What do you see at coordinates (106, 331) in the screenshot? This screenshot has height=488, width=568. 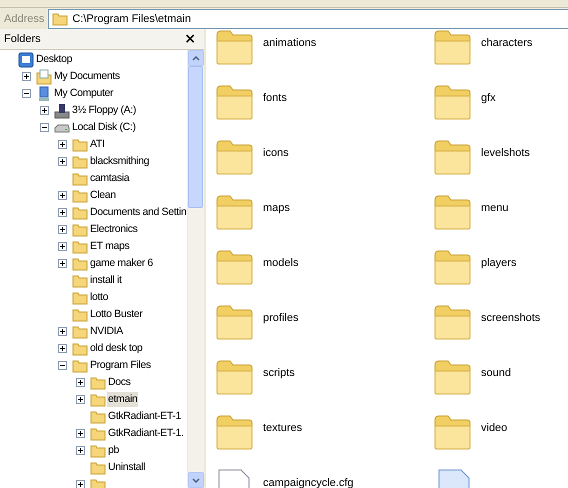 I see `tree-item: NVIDIA` at bounding box center [106, 331].